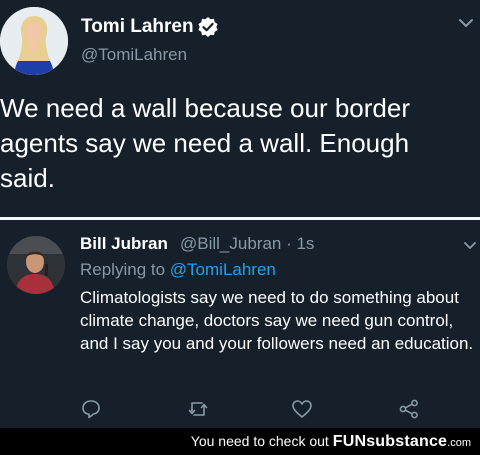 This screenshot has height=455, width=480. What do you see at coordinates (331, 442) in the screenshot?
I see `footer-text: You need to check out FUNsubstance.com` at bounding box center [331, 442].